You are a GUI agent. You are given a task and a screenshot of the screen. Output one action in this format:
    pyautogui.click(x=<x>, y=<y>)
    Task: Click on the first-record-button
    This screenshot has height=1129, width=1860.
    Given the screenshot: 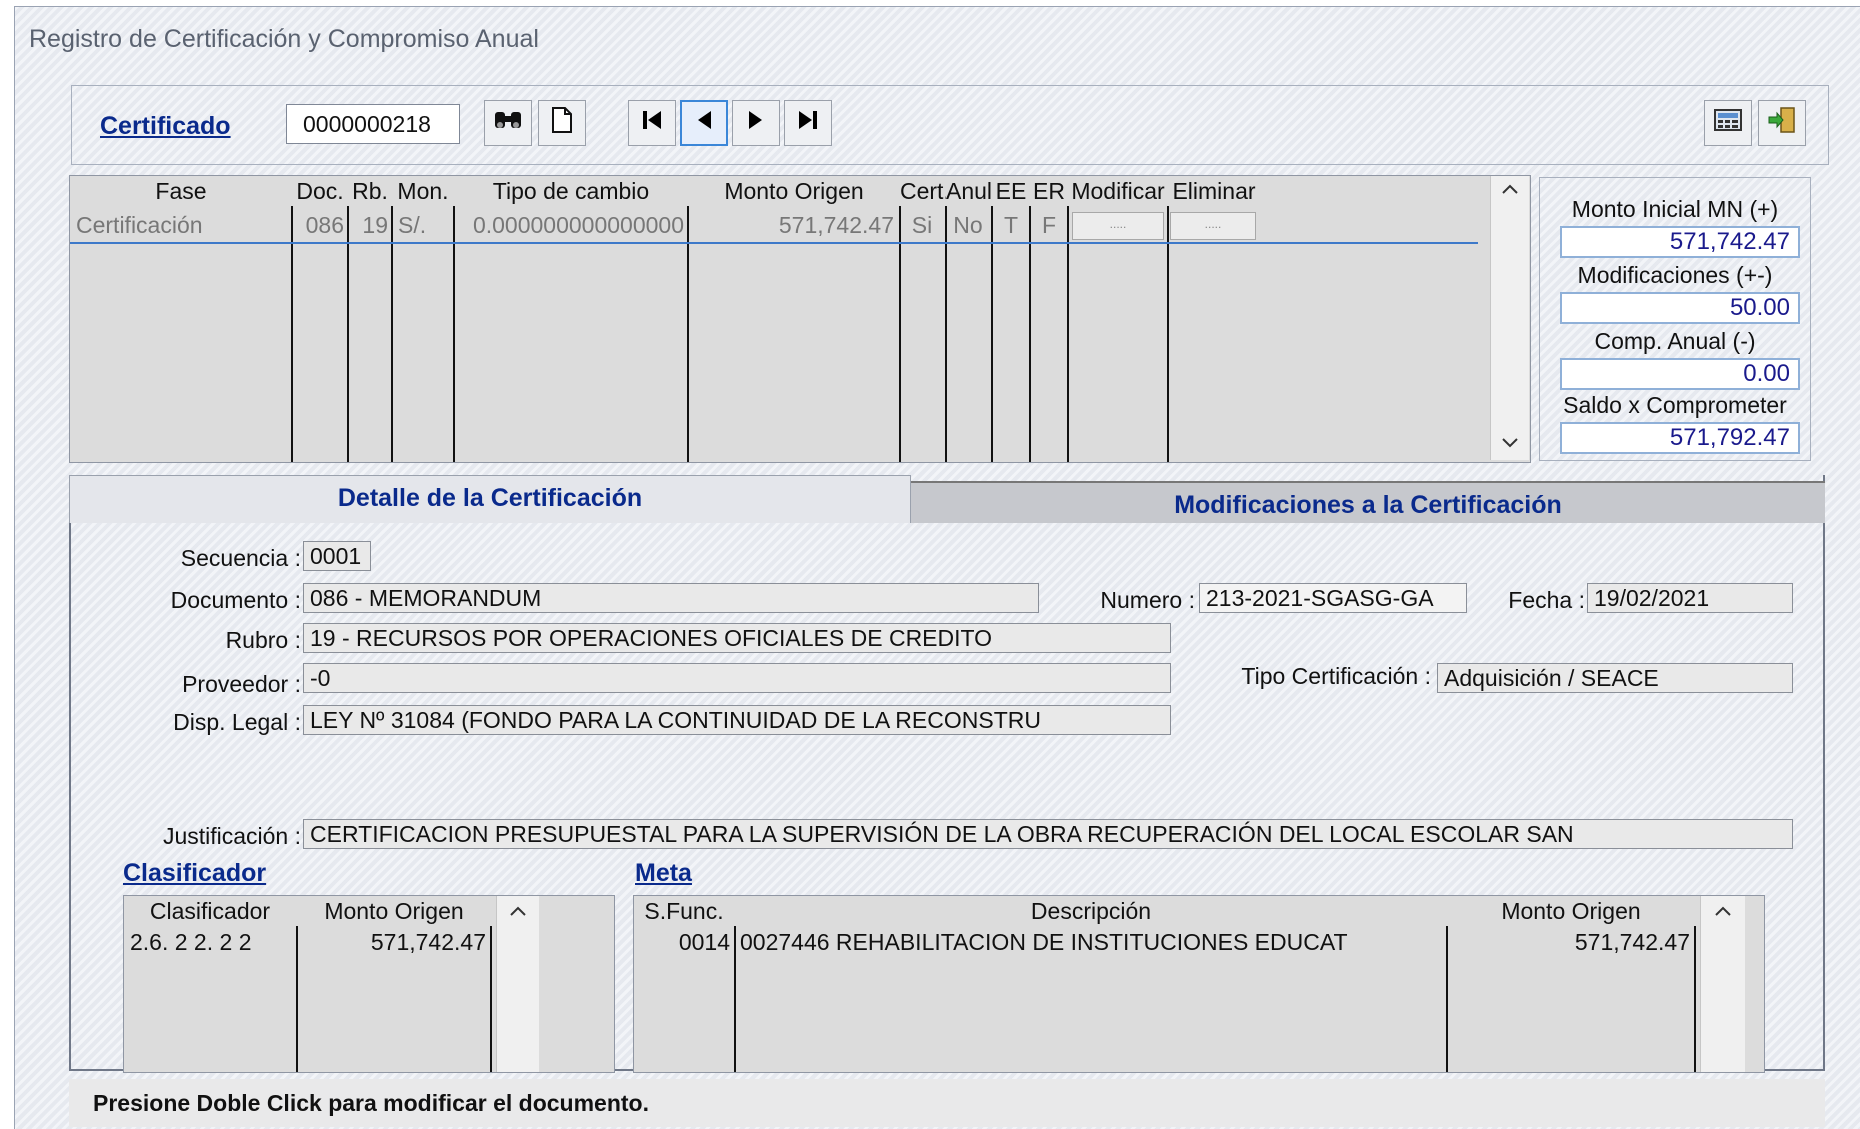 What is the action you would take?
    pyautogui.click(x=652, y=123)
    